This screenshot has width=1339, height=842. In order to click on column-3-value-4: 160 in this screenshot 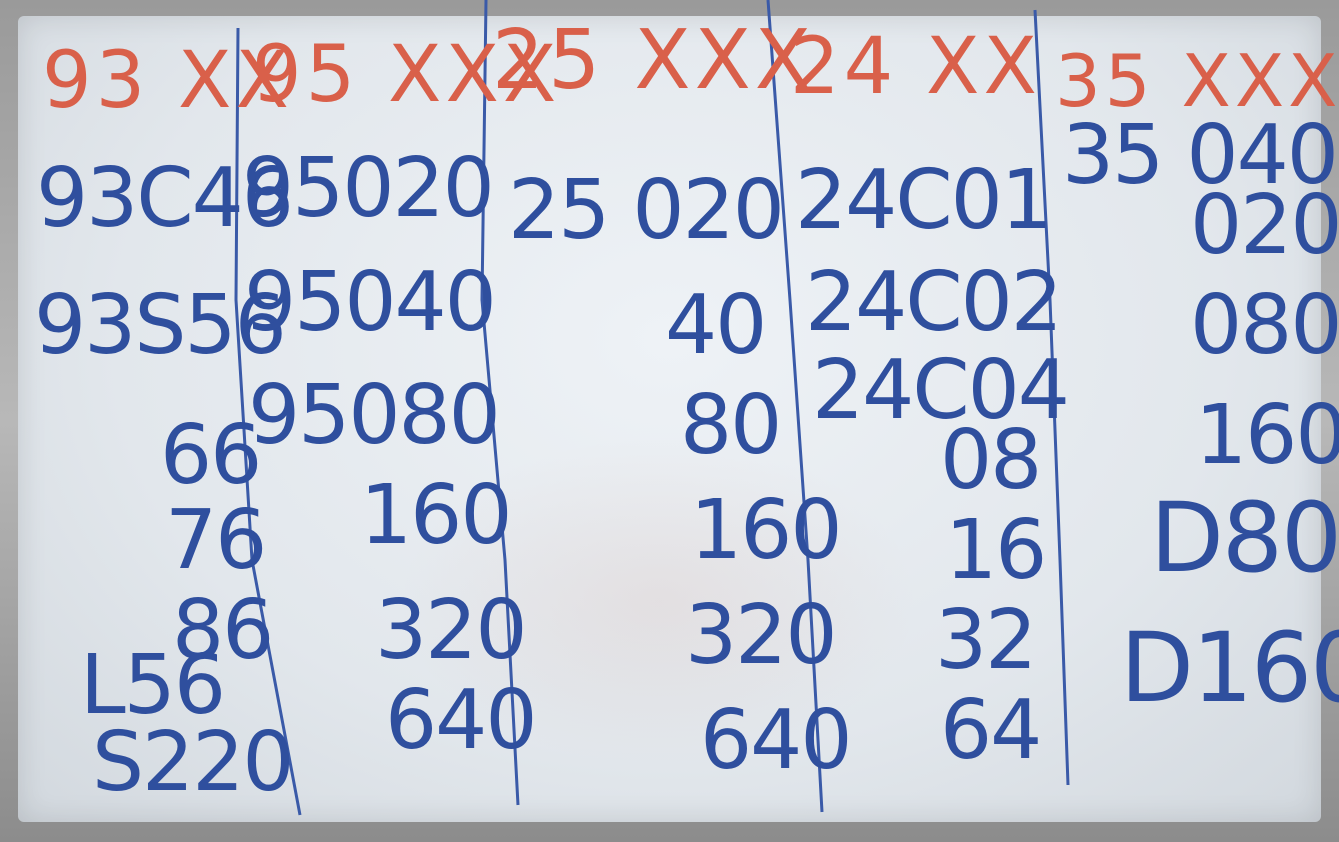, I will do `click(766, 530)`.